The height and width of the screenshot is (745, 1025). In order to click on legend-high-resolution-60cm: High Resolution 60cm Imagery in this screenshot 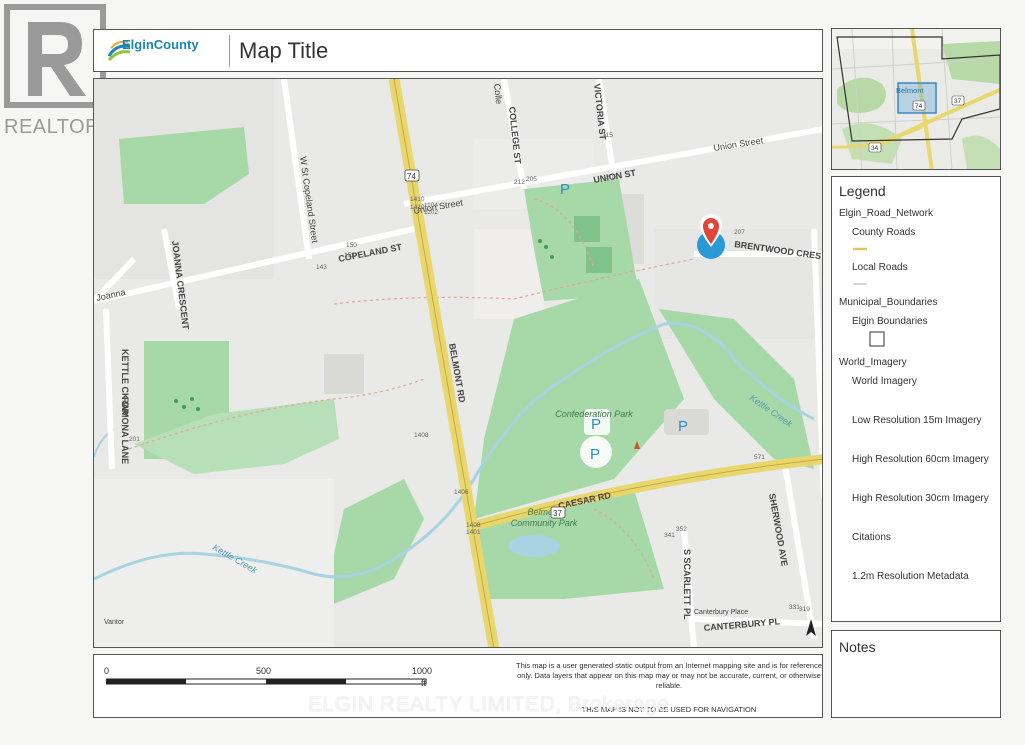, I will do `click(920, 459)`.